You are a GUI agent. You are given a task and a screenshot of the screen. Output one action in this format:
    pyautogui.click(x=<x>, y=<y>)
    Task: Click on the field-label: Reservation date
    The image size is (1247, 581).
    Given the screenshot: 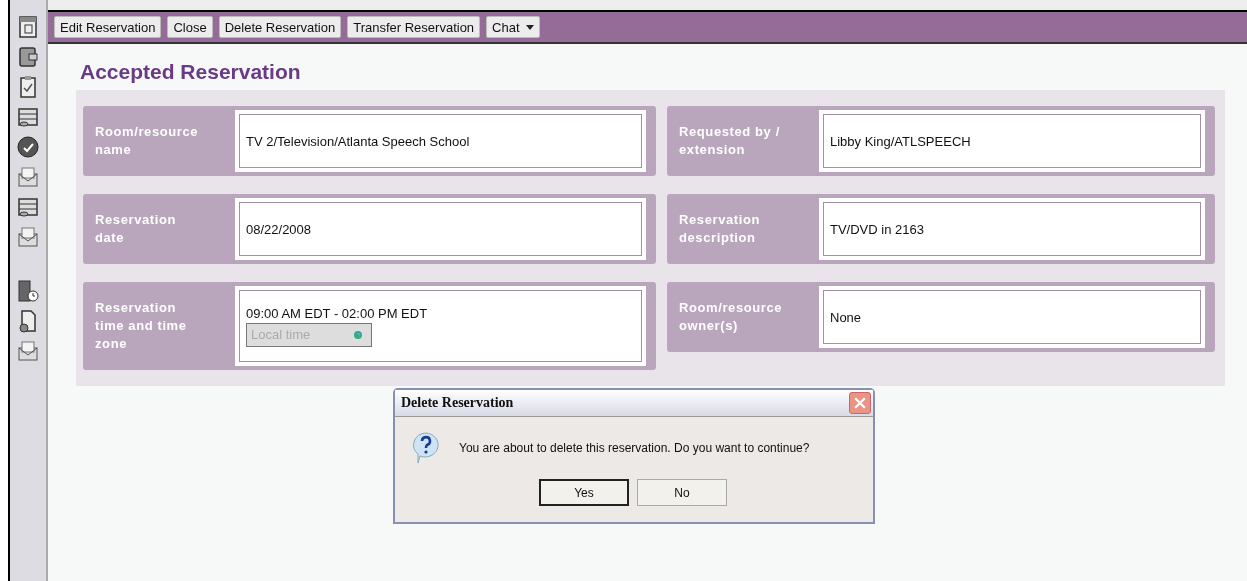 What is the action you would take?
    pyautogui.click(x=136, y=229)
    